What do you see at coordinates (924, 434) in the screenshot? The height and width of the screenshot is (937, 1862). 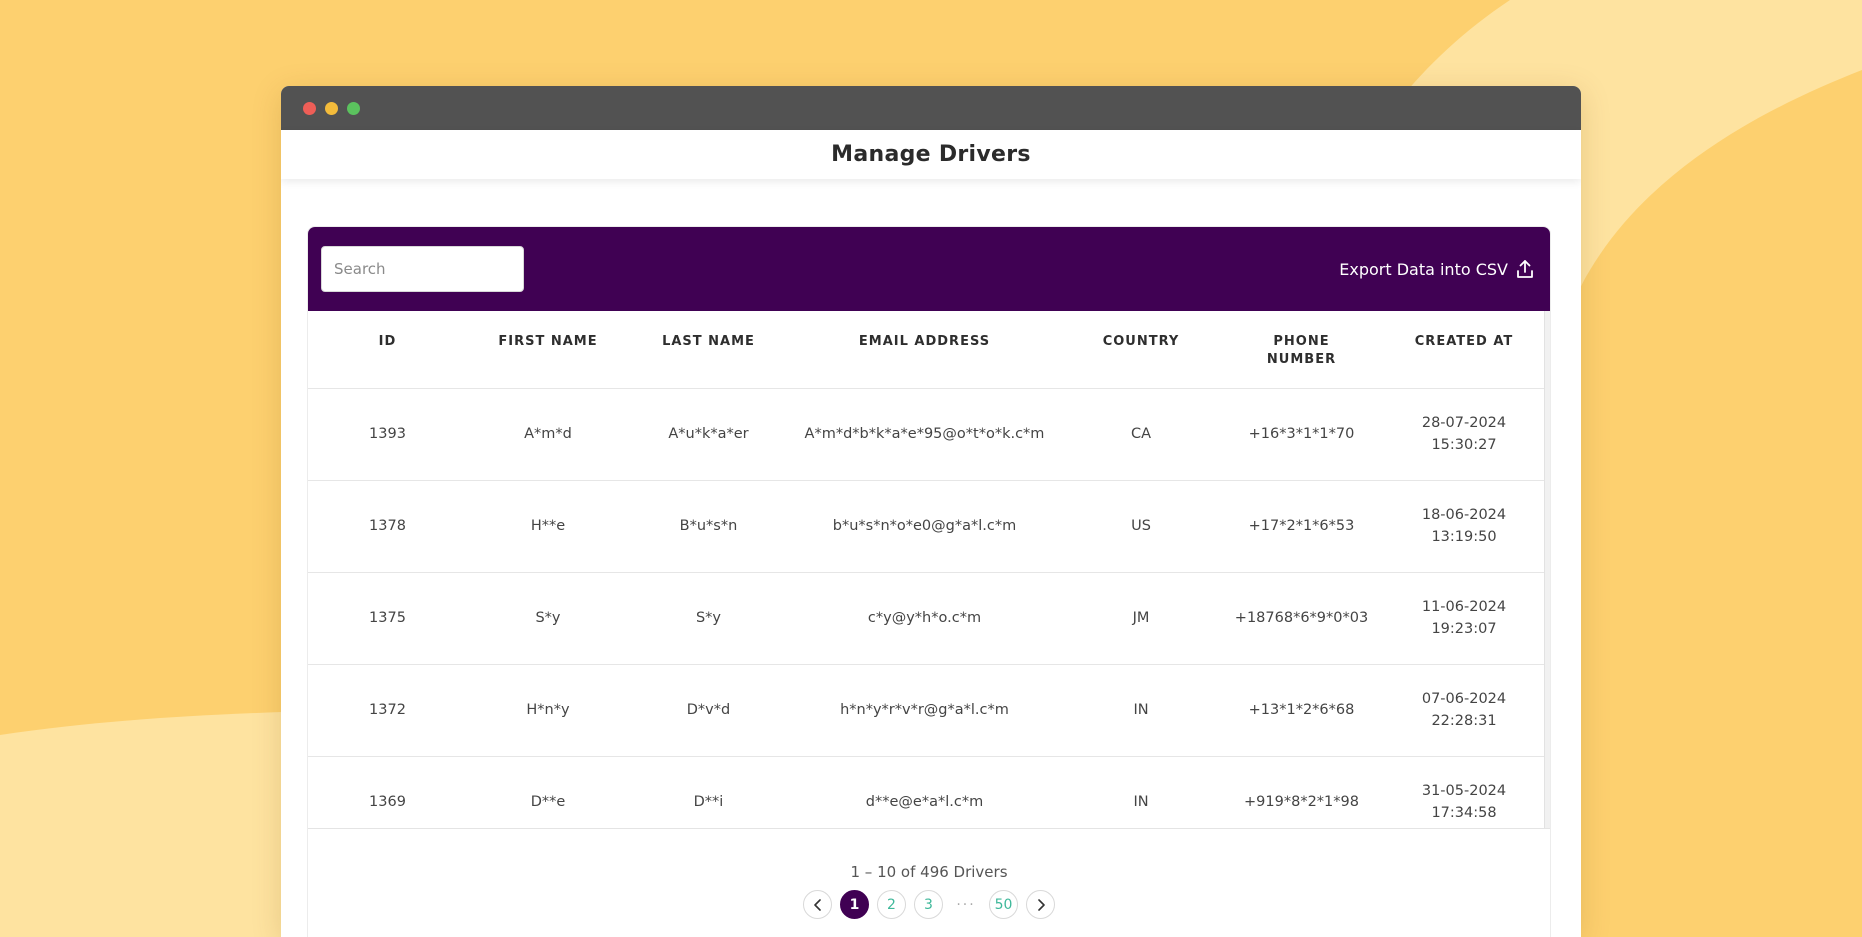 I see `cell-email: A*m*d*b*k*a*e*95@o*t*o*k.c*m` at bounding box center [924, 434].